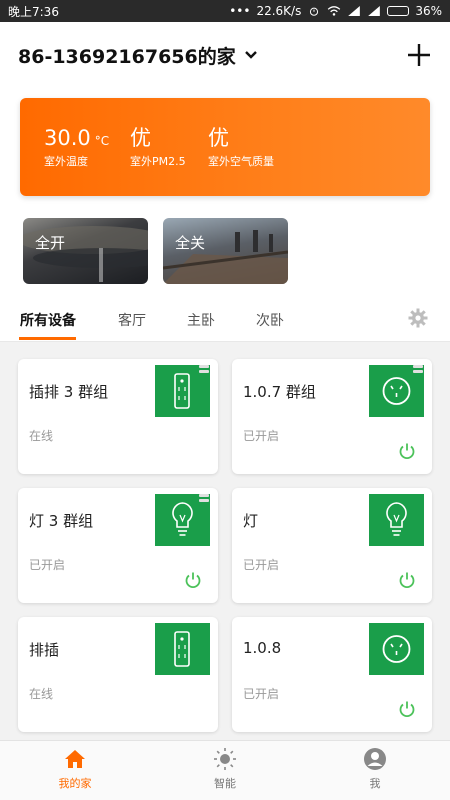 The height and width of the screenshot is (800, 450). Describe the element at coordinates (118, 674) in the screenshot. I see `device-card: 排插 在线` at that location.